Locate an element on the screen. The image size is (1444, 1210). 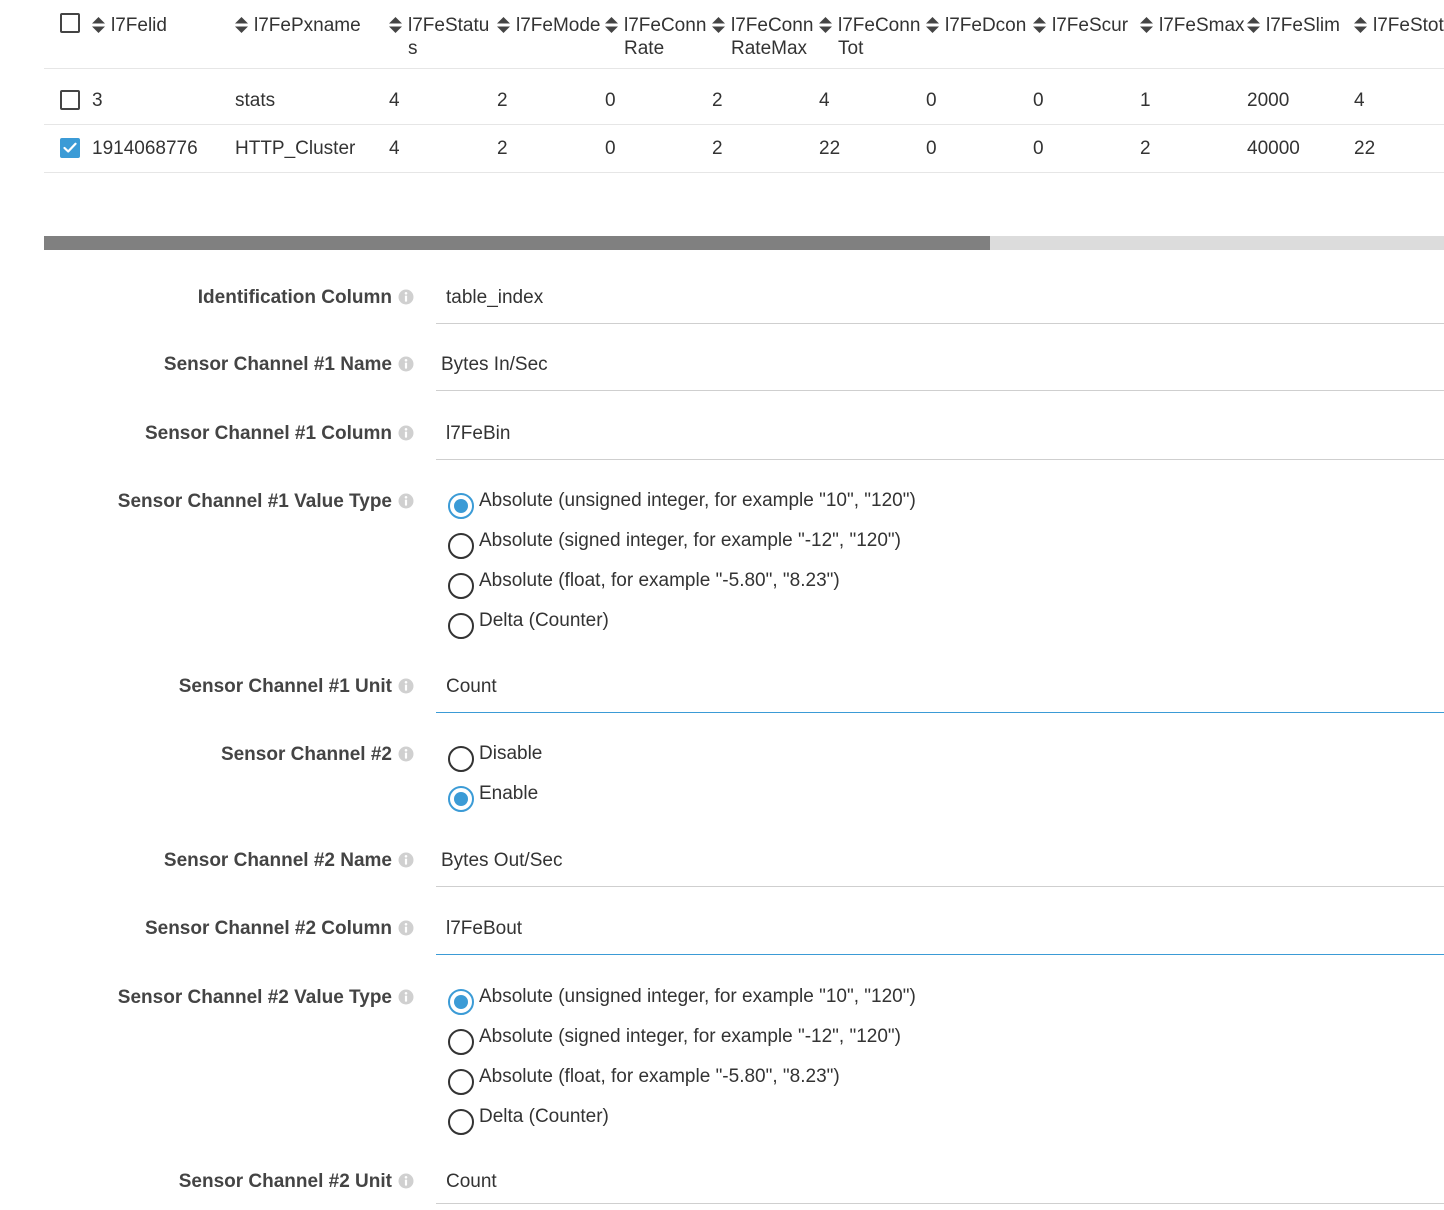
ch2-unit-input: Count is located at coordinates (940, 1187).